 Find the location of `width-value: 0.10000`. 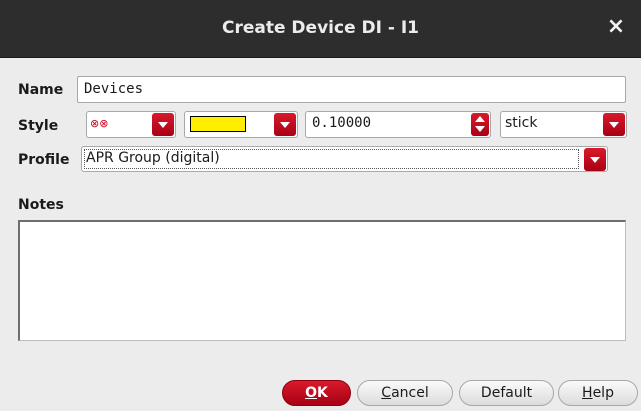

width-value: 0.10000 is located at coordinates (342, 123).